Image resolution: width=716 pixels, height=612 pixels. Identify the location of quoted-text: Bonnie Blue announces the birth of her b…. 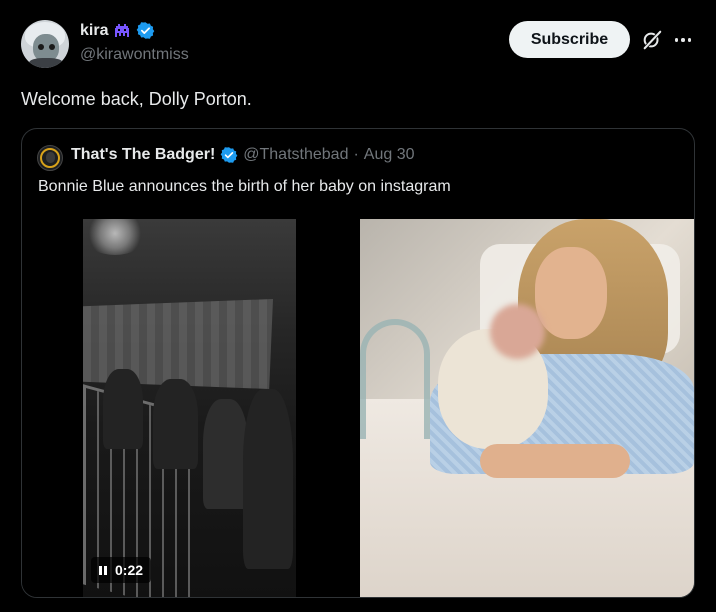
(244, 186).